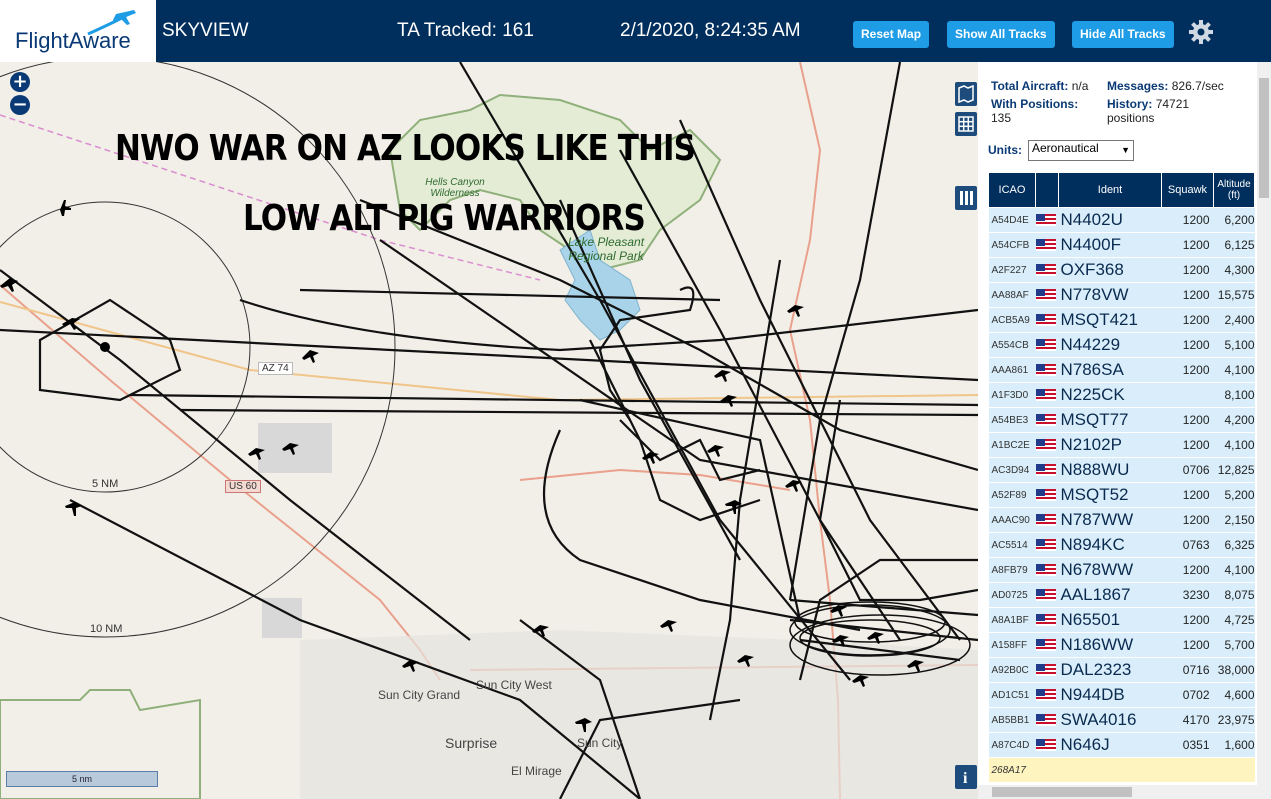 The height and width of the screenshot is (799, 1271). What do you see at coordinates (20, 105) in the screenshot?
I see `zoom-out-button: −` at bounding box center [20, 105].